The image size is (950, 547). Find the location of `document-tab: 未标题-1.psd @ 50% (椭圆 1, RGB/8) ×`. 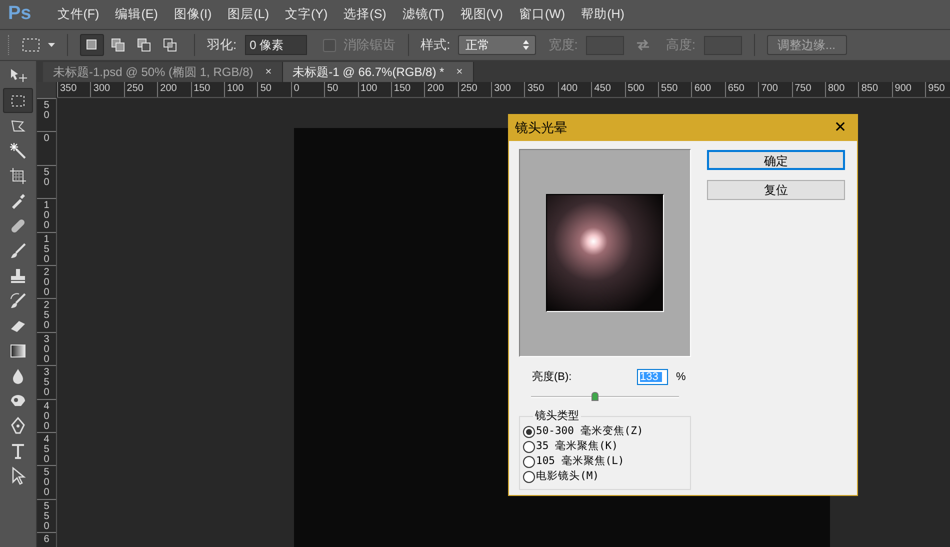

document-tab: 未标题-1.psd @ 50% (椭圆 1, RGB/8) × is located at coordinates (163, 72).